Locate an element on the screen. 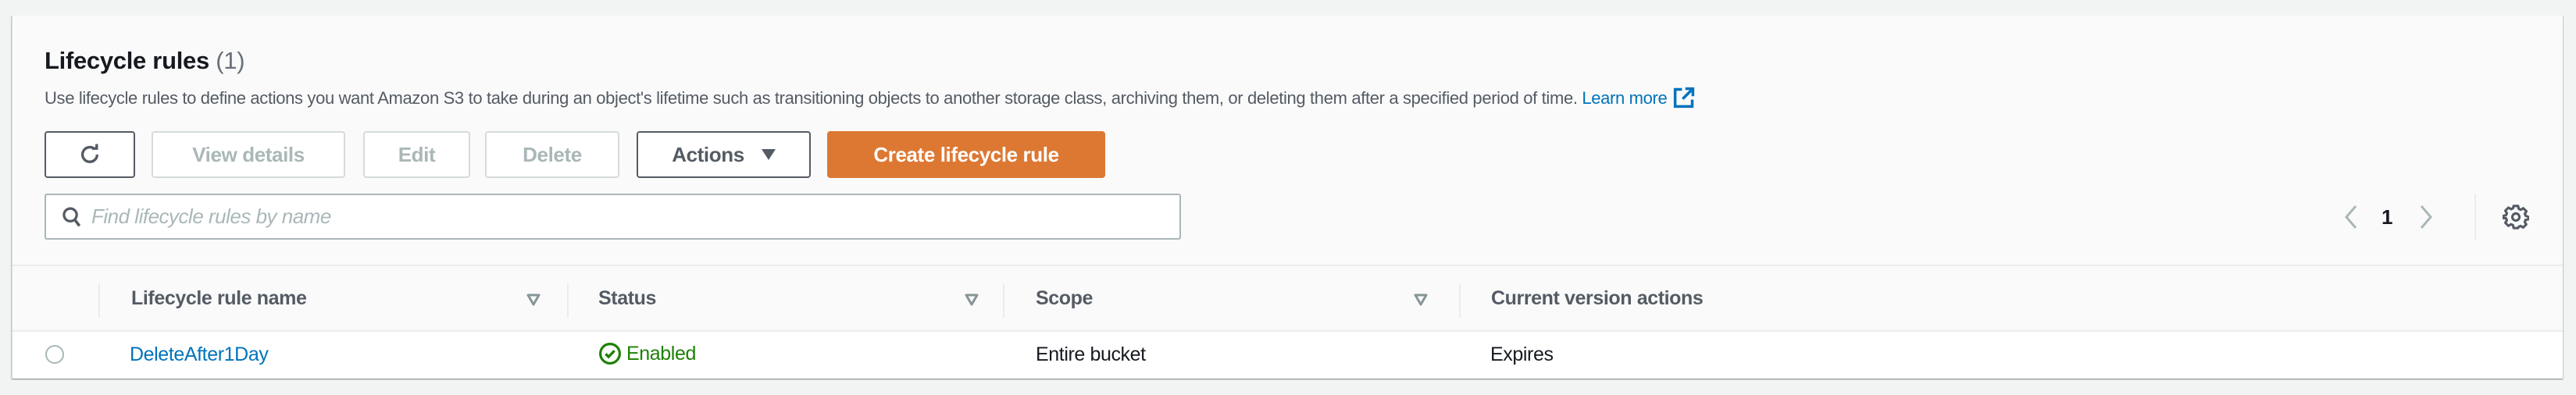 This screenshot has height=395, width=2576. rule-count: (1) is located at coordinates (230, 60).